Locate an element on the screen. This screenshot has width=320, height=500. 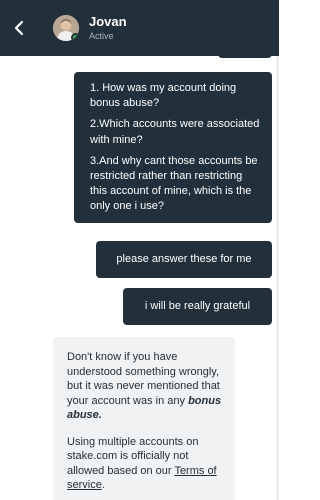
outgoing-message-grateful: i will be really grateful is located at coordinates (197, 306).